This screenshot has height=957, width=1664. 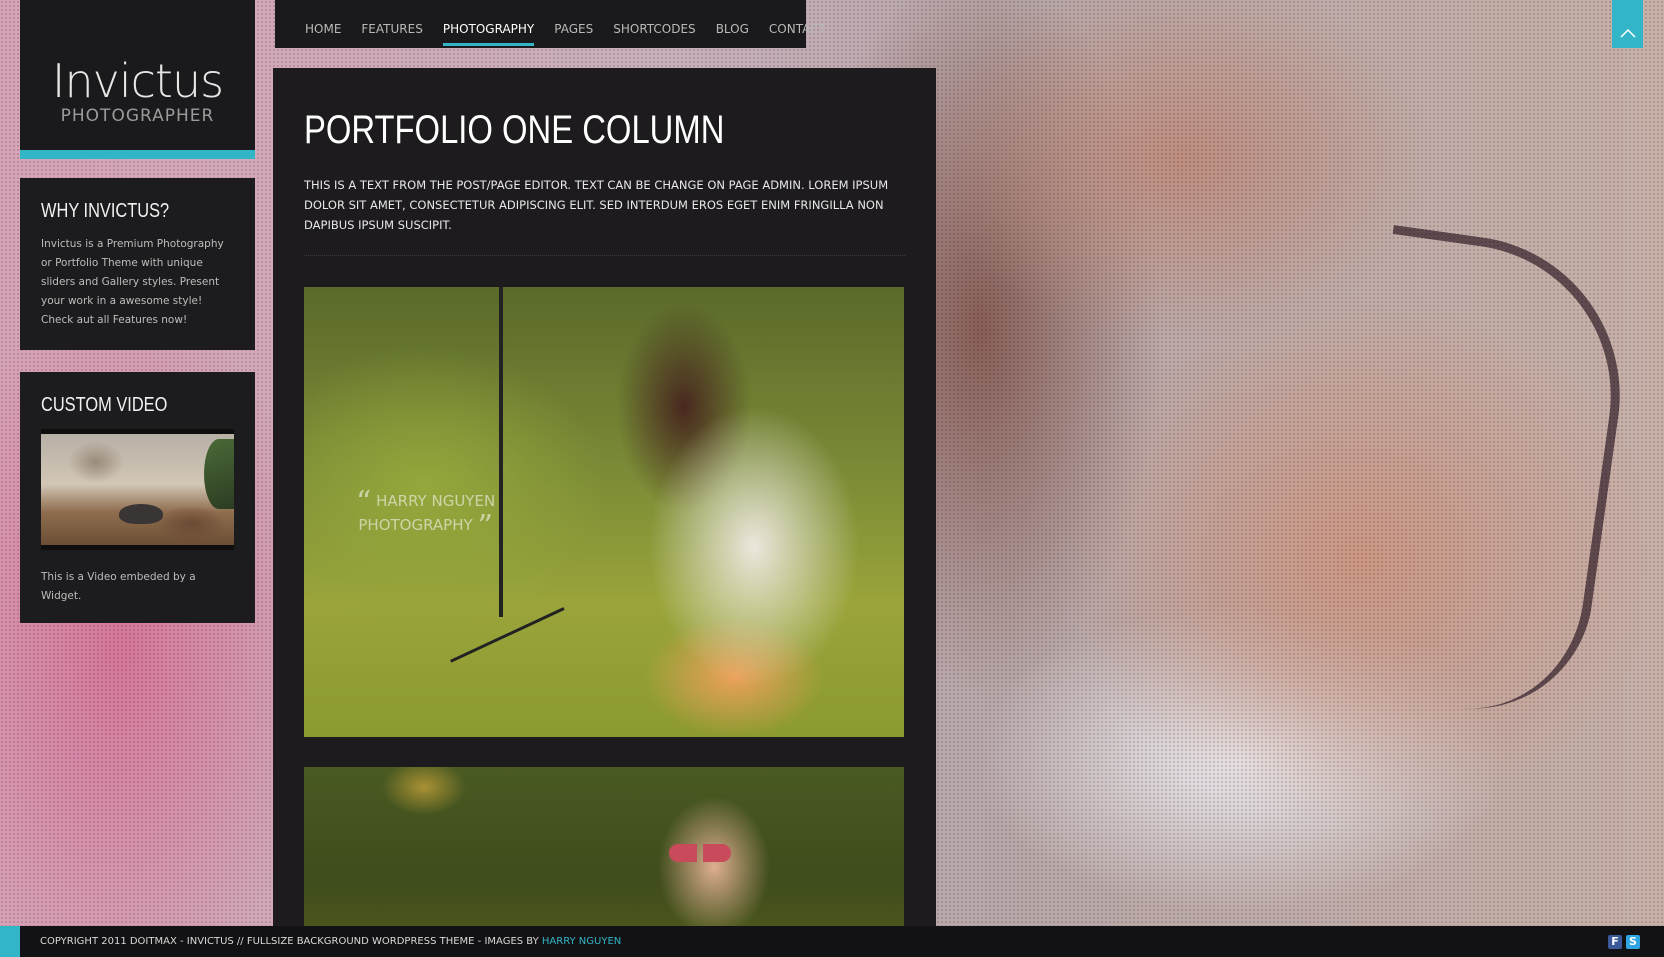 What do you see at coordinates (732, 24) in the screenshot?
I see `nav-item-blog: BLOG` at bounding box center [732, 24].